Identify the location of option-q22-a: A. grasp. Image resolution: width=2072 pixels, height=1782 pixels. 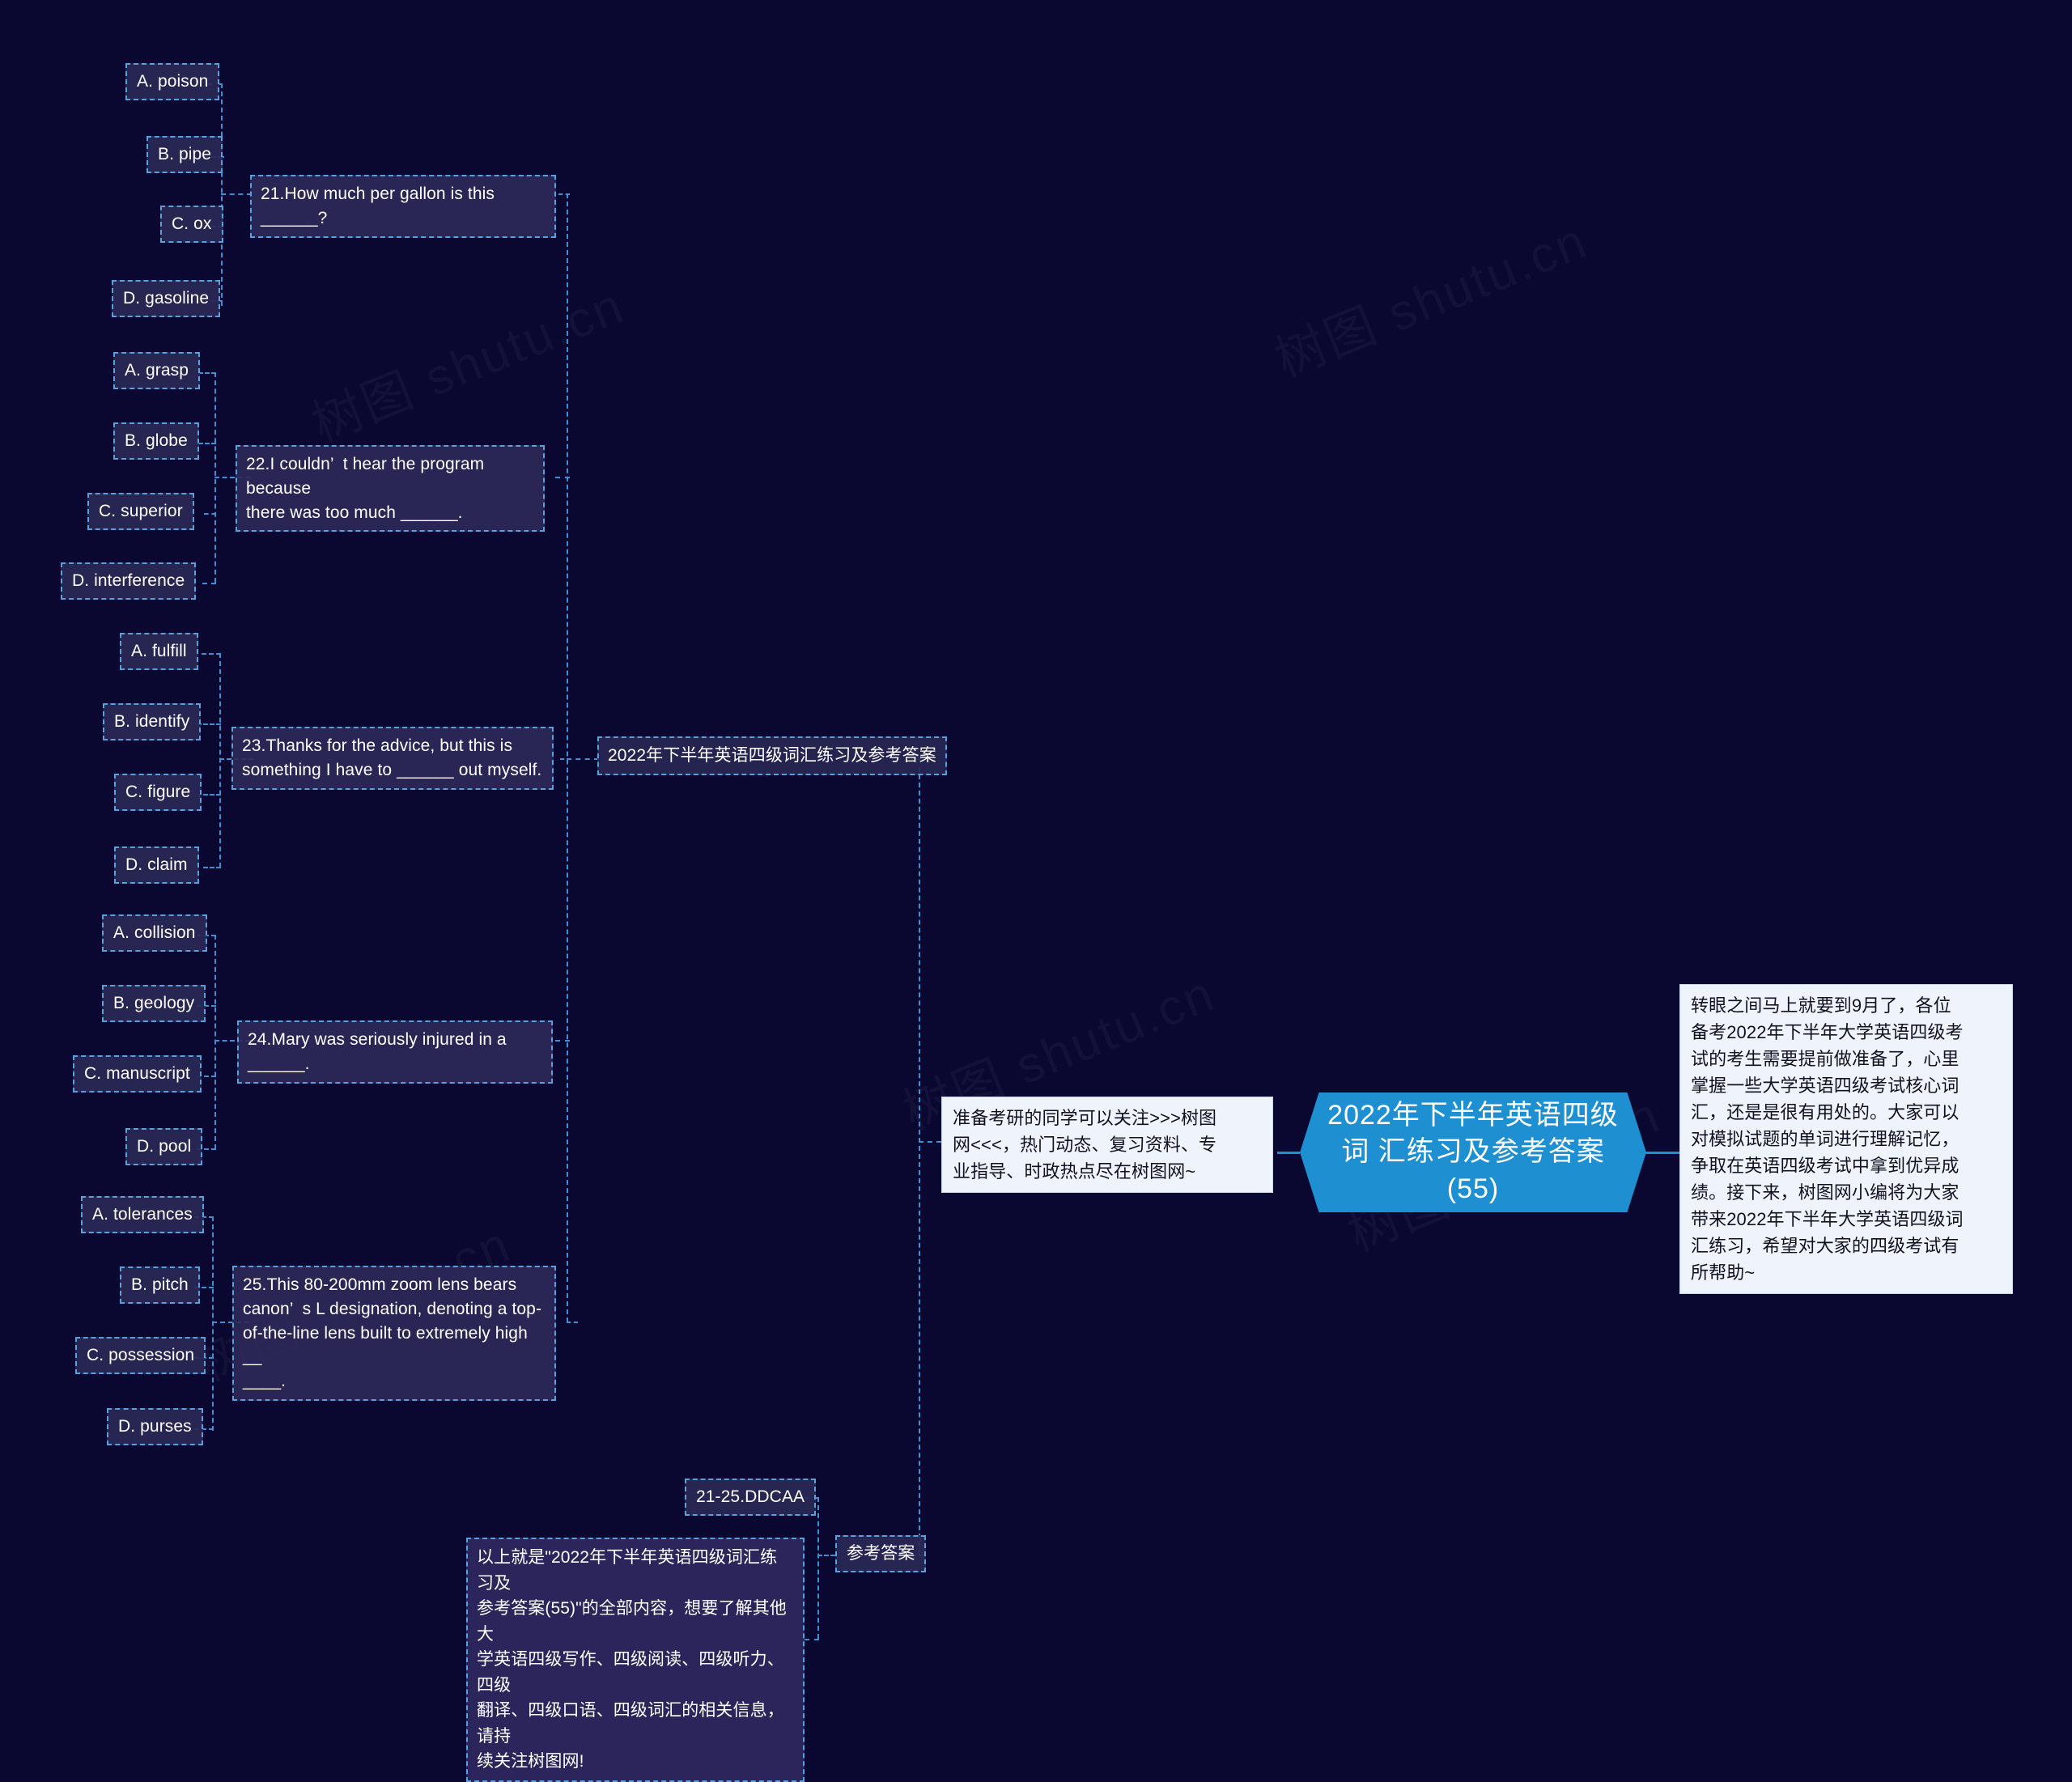
(157, 370).